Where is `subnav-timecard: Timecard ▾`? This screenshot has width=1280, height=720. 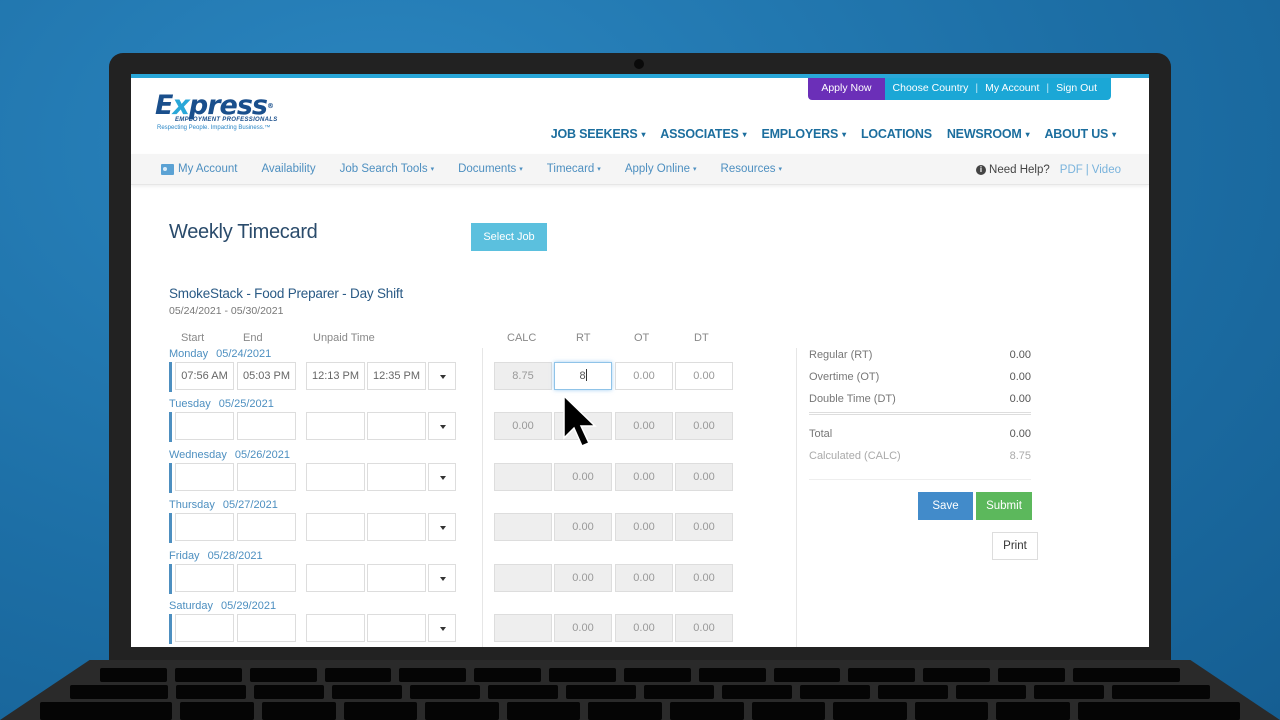 subnav-timecard: Timecard ▾ is located at coordinates (574, 169).